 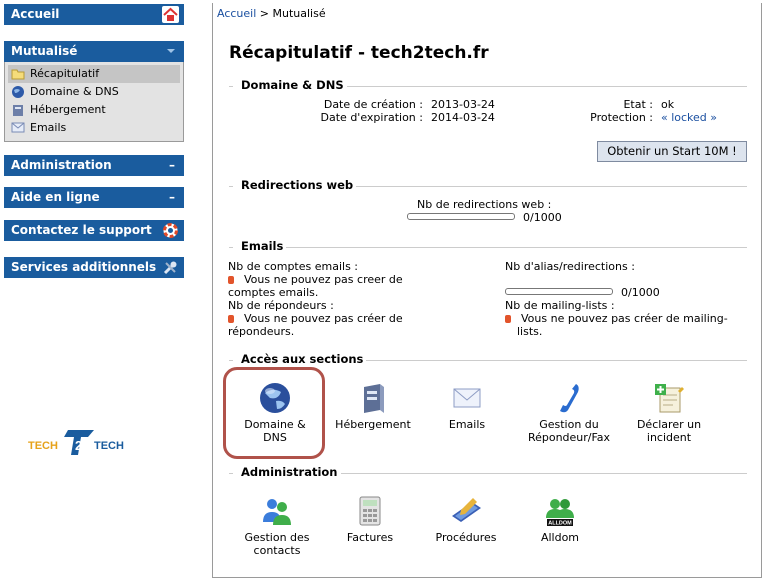 What do you see at coordinates (461, 216) in the screenshot?
I see `redirections-progress` at bounding box center [461, 216].